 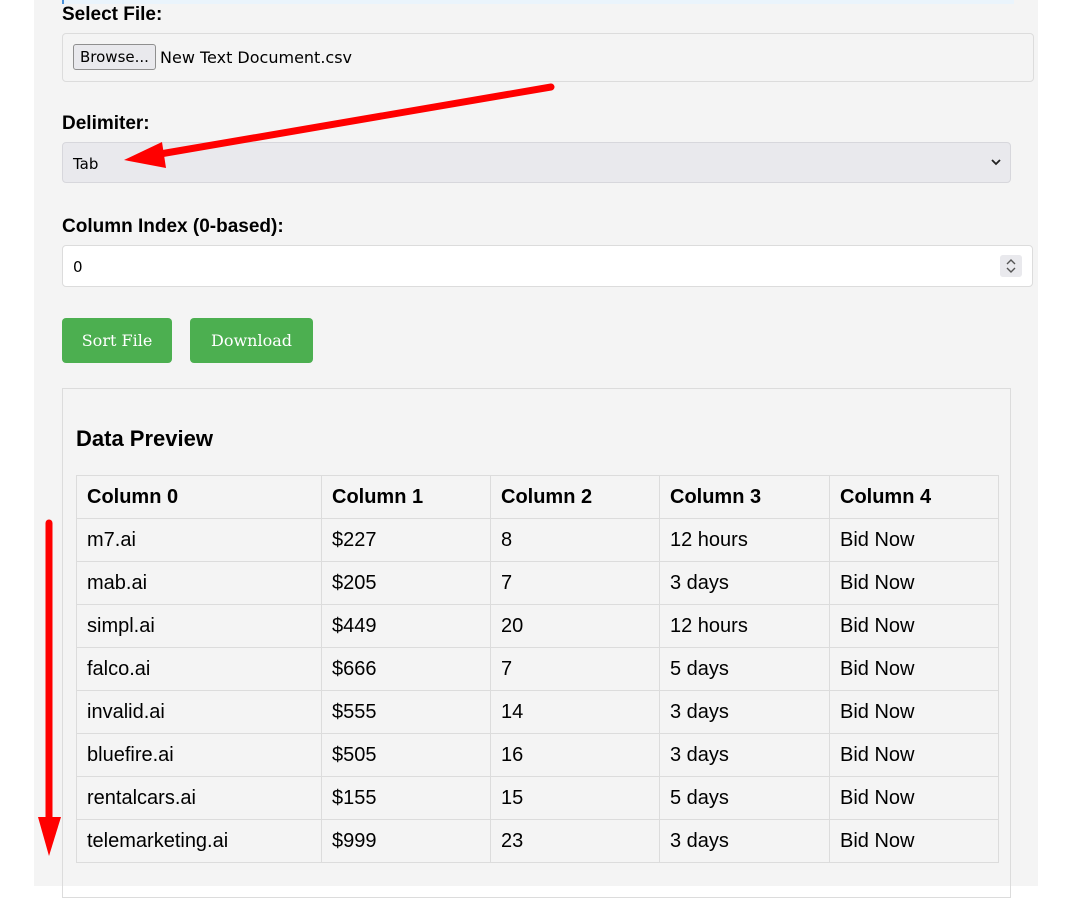 What do you see at coordinates (199, 583) in the screenshot?
I see `table-cell: mab.ai` at bounding box center [199, 583].